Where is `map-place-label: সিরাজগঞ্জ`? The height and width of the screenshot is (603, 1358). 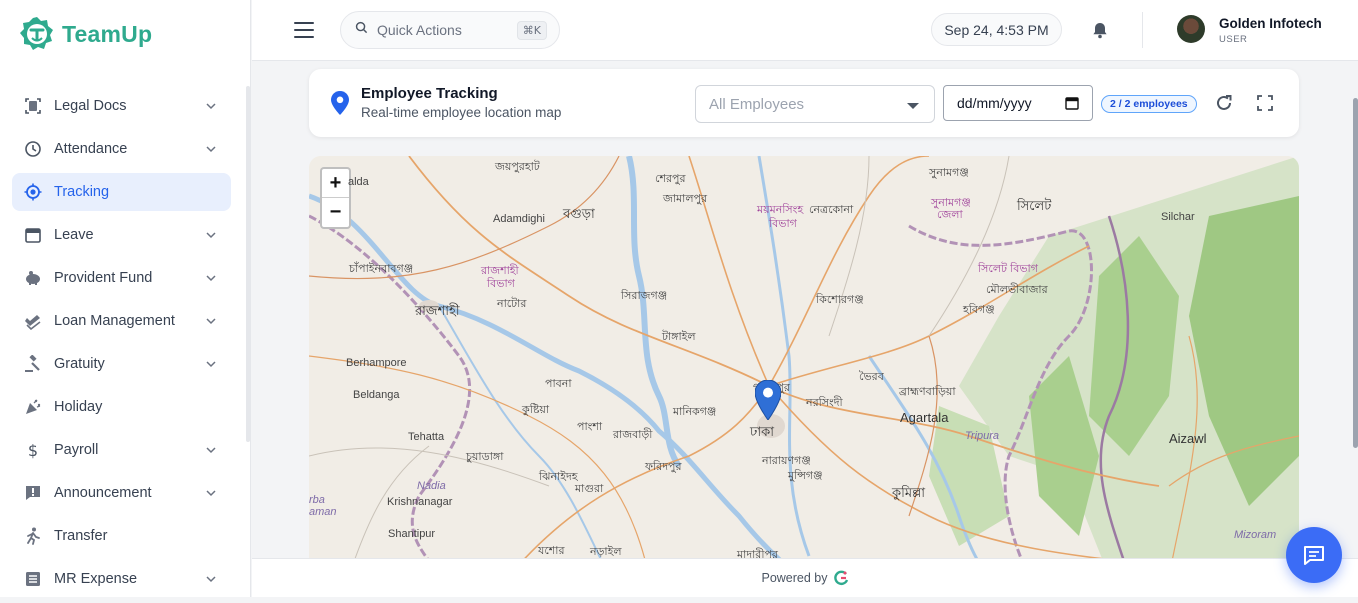 map-place-label: সিরাজগঞ্জ is located at coordinates (644, 296).